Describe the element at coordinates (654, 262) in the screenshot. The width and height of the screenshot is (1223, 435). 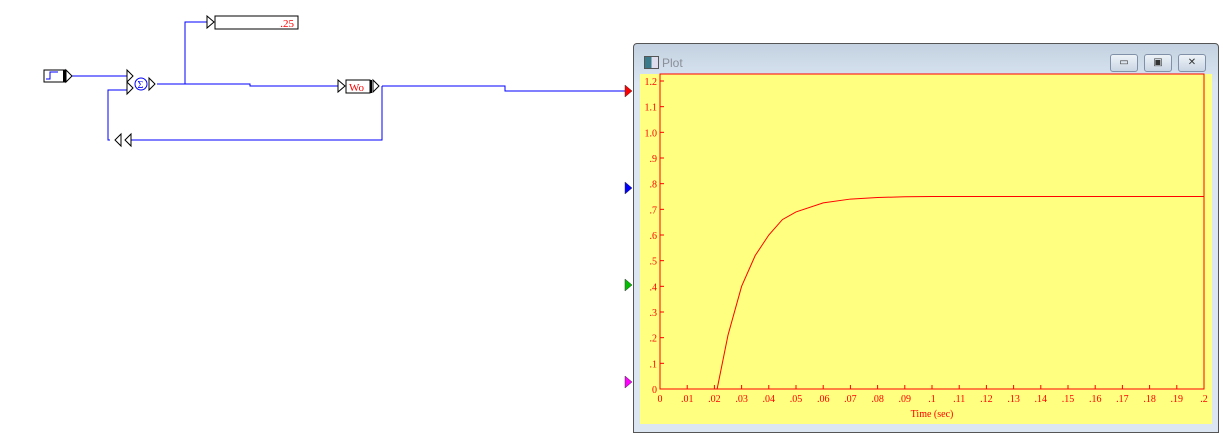
I see `y-tick-label: .5` at that location.